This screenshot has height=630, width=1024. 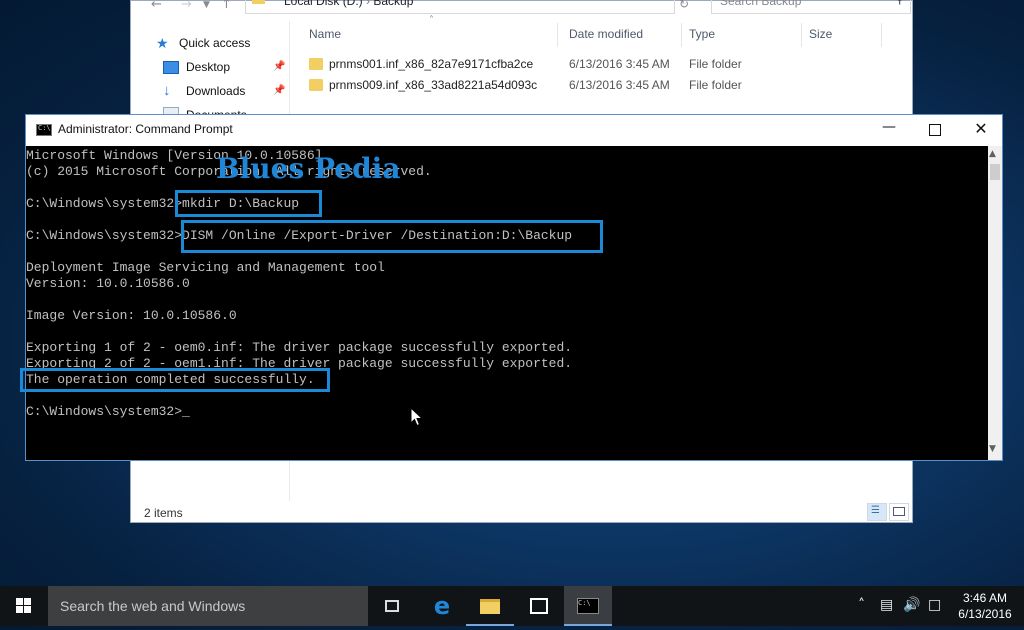 What do you see at coordinates (145, 129) in the screenshot?
I see `window-title: Administrator: Command Prompt` at bounding box center [145, 129].